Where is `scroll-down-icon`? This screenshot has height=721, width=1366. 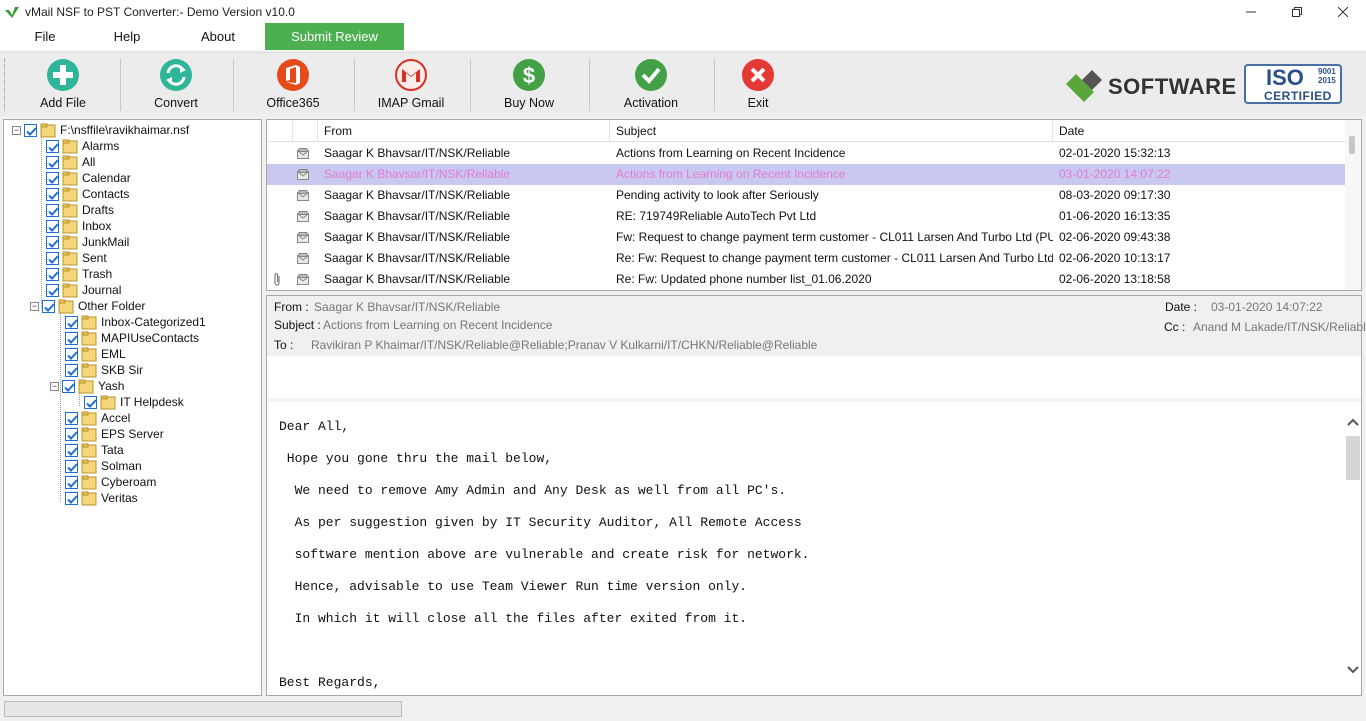 scroll-down-icon is located at coordinates (1353, 670).